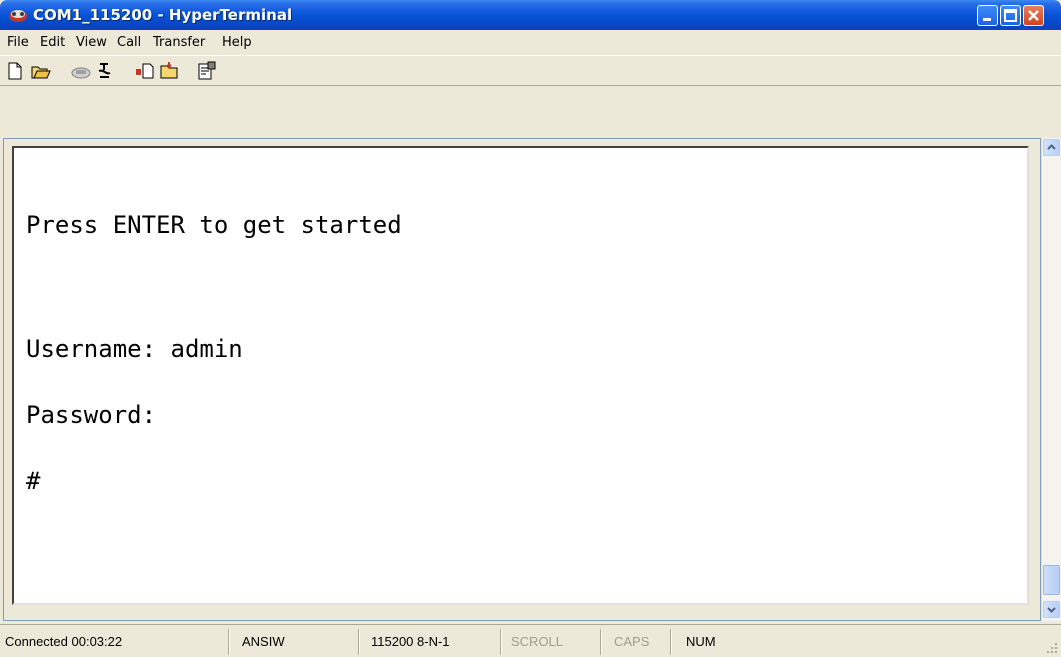 This screenshot has height=657, width=1061. I want to click on hyperterminal-app-icon, so click(18, 15).